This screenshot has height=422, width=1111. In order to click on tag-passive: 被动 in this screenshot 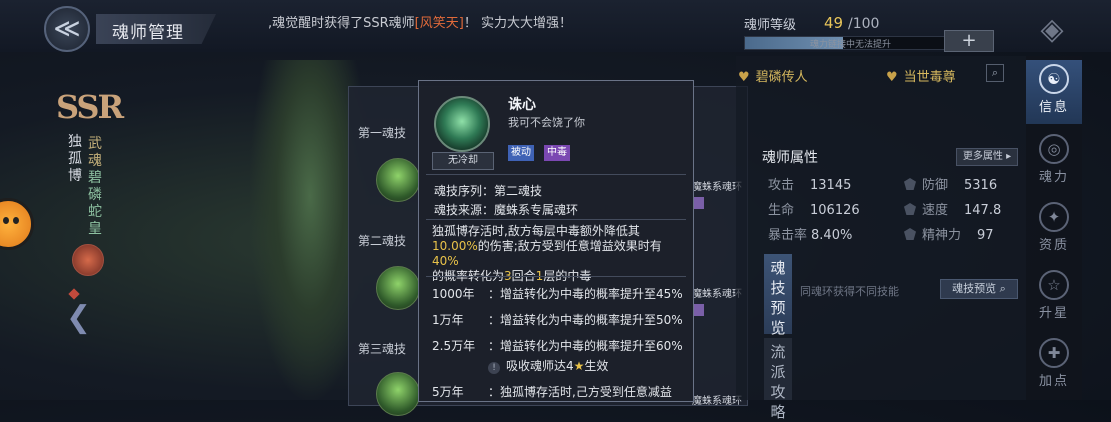, I will do `click(521, 153)`.